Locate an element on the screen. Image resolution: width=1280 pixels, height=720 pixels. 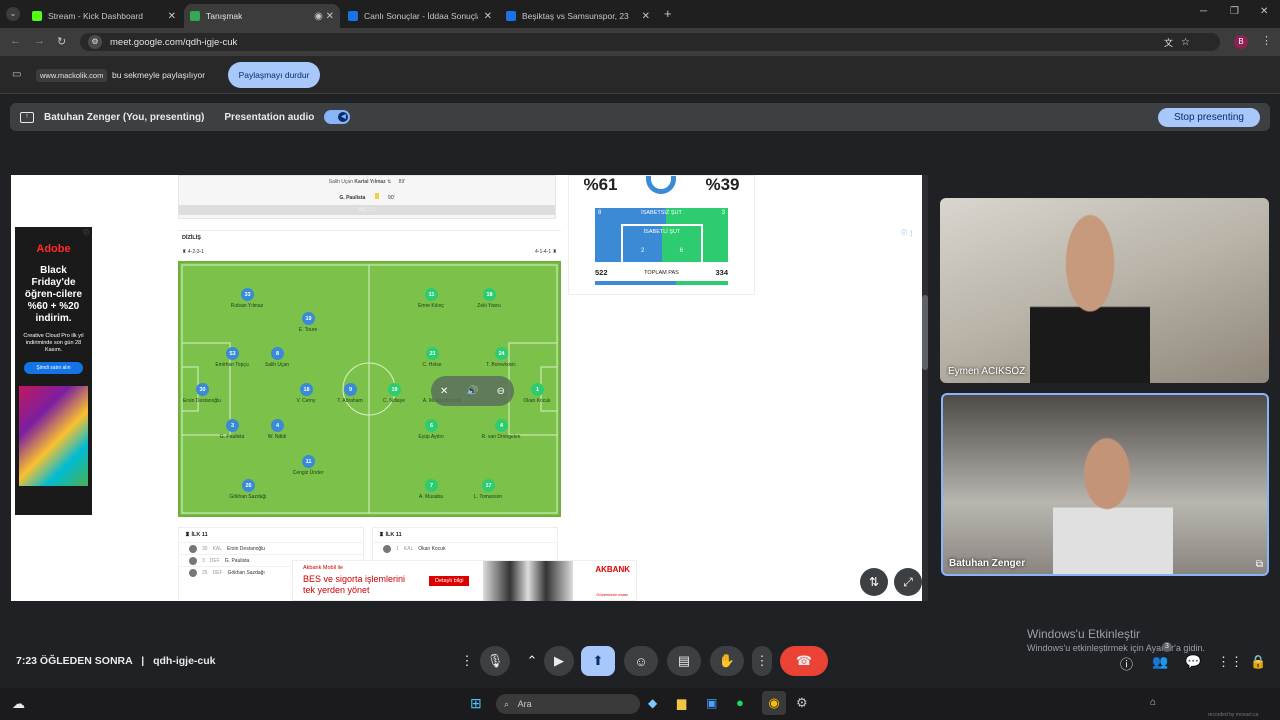
tab-mackolik-match: Beşiktaş vs Samsunspor, 23 ✕ is located at coordinates (578, 16).